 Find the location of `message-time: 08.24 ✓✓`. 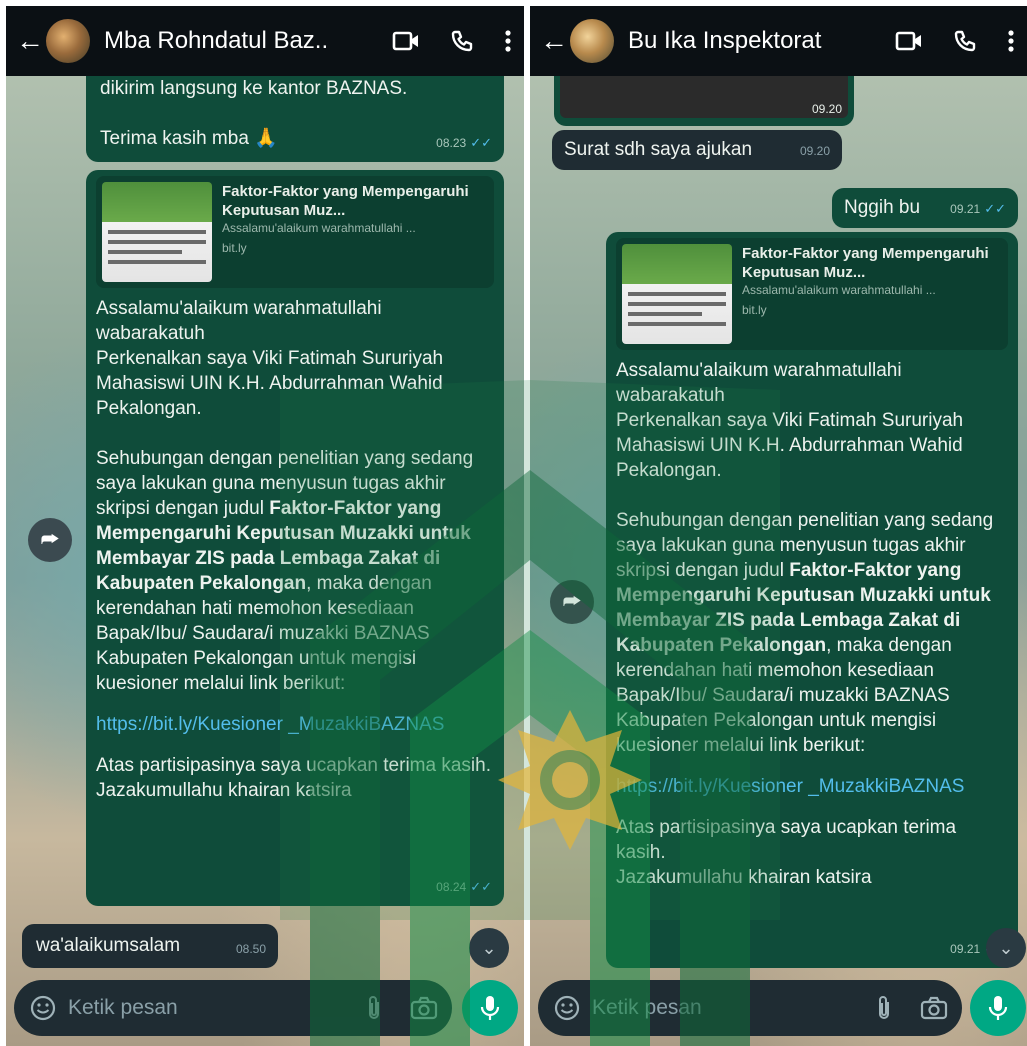

message-time: 08.24 ✓✓ is located at coordinates (464, 886).